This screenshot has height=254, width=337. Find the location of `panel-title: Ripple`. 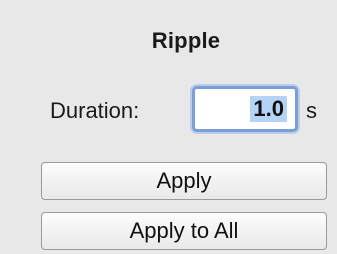

panel-title: Ripple is located at coordinates (186, 40).